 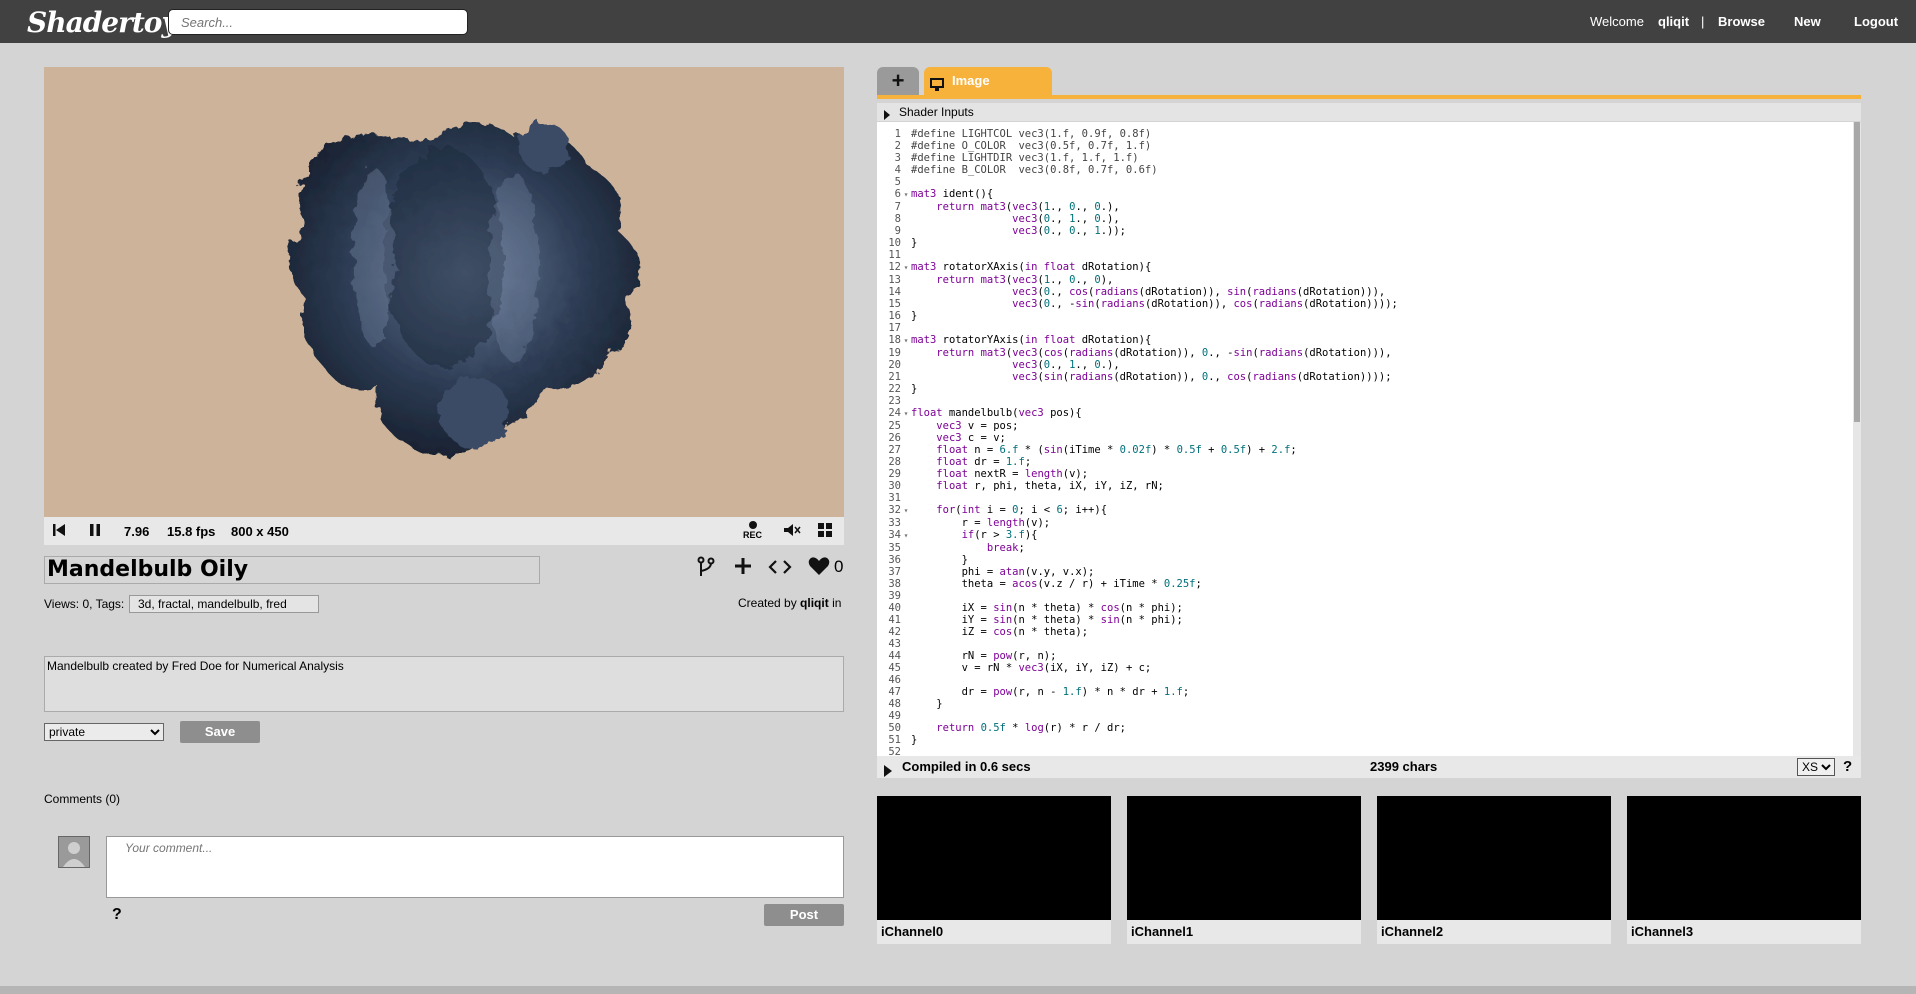 I want to click on browse-link: Browse, so click(x=1741, y=21).